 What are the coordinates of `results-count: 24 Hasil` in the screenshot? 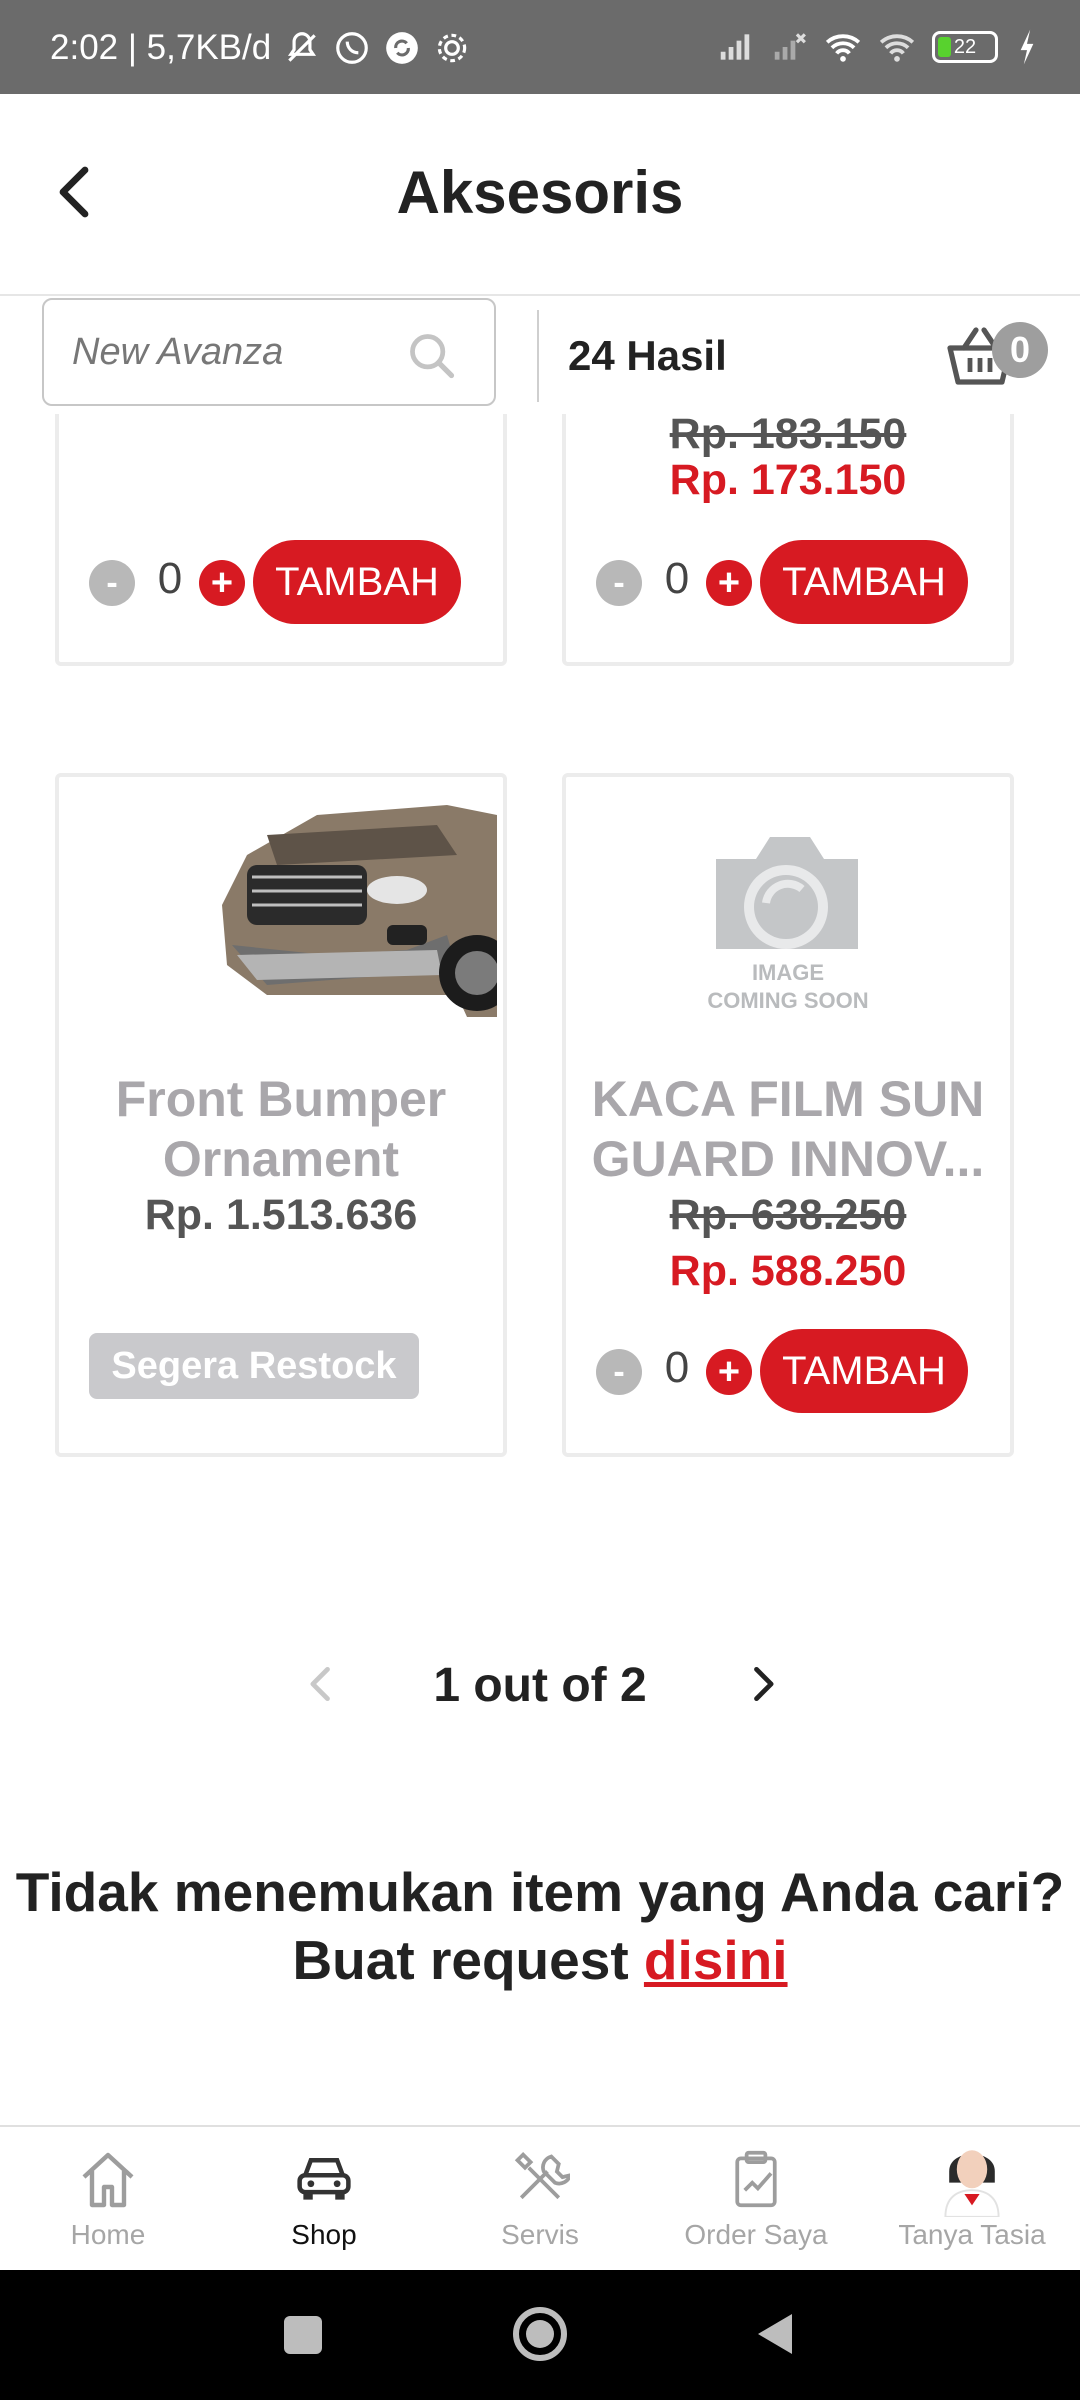 It's located at (647, 355).